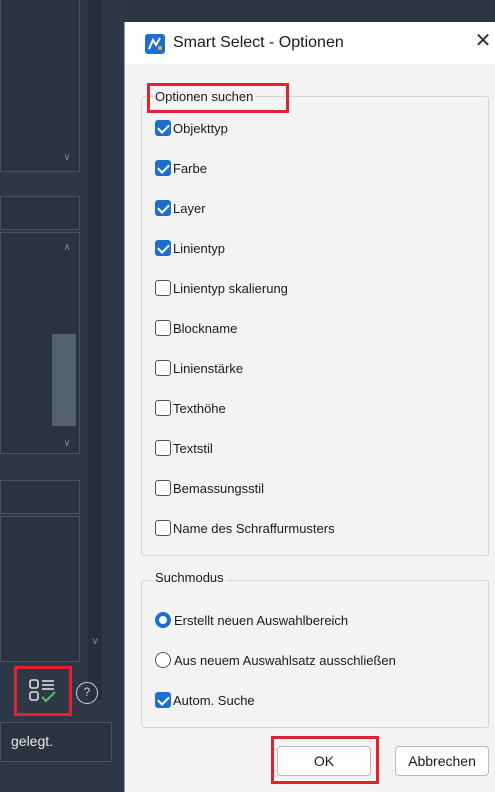 Image resolution: width=495 pixels, height=792 pixels. Describe the element at coordinates (483, 42) in the screenshot. I see `close-icon: ✕` at that location.